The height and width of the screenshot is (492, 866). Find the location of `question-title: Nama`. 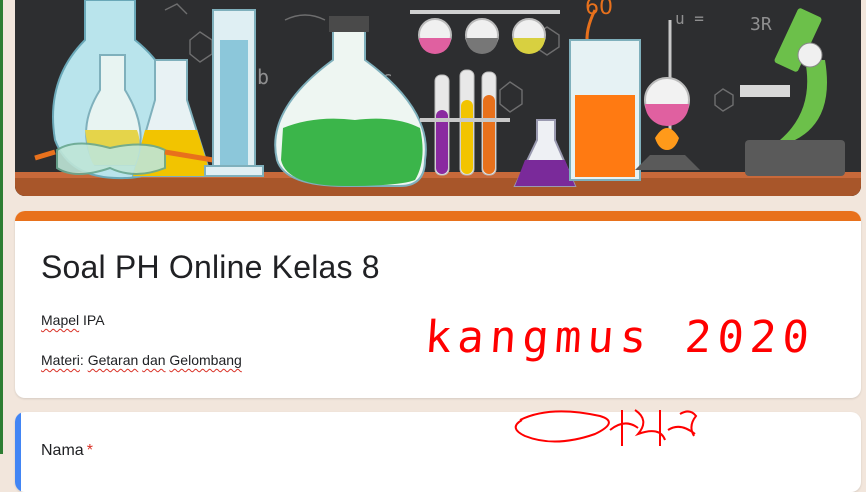

question-title: Nama is located at coordinates (62, 450).